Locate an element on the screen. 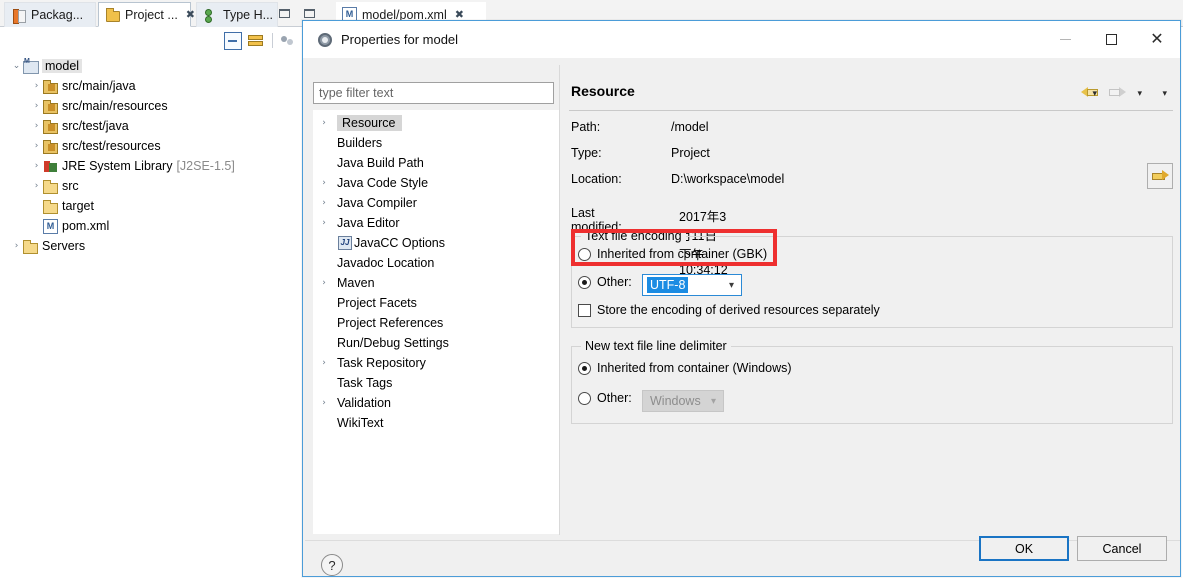 Image resolution: width=1183 pixels, height=580 pixels. group-label: New text file line delimiter is located at coordinates (656, 346).